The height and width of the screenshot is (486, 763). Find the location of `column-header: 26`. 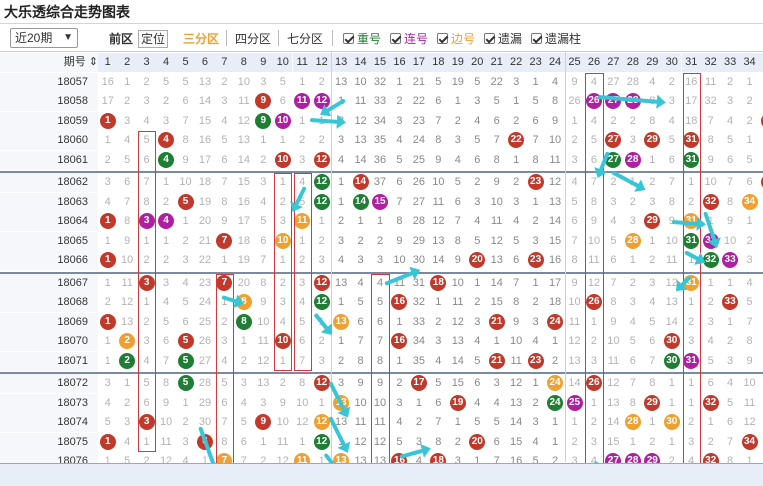

column-header: 26 is located at coordinates (594, 62).